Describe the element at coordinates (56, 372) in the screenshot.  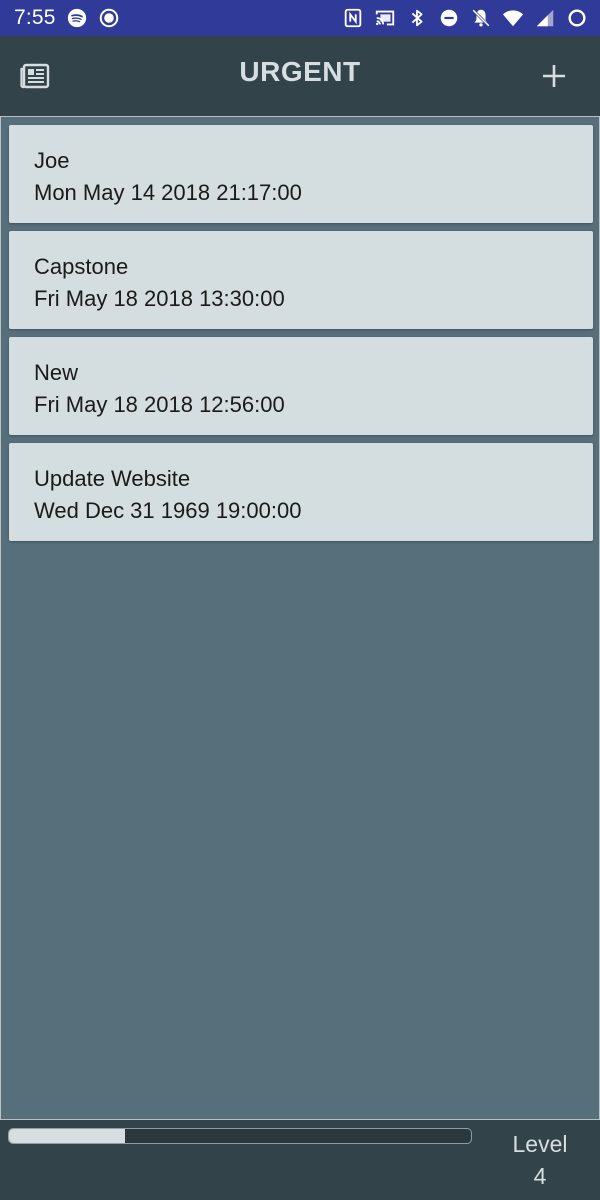
I see `task-name: New` at that location.